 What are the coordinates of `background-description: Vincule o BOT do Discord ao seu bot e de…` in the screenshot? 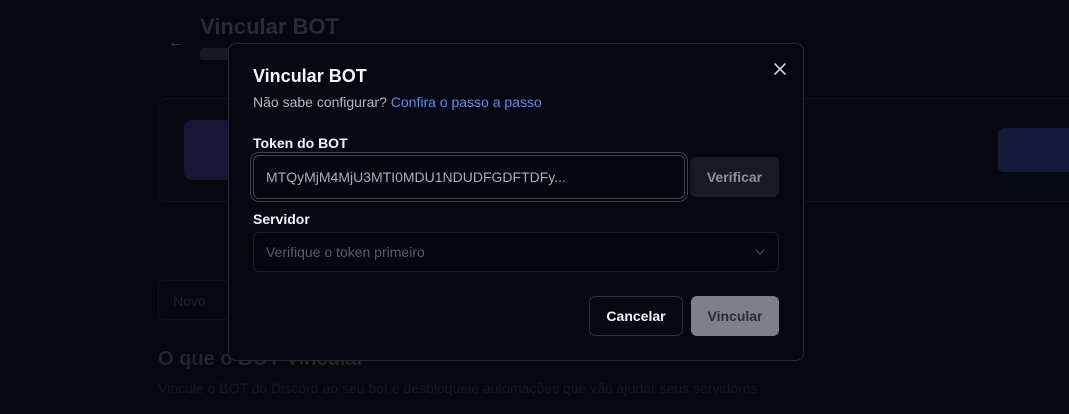 It's located at (458, 388).